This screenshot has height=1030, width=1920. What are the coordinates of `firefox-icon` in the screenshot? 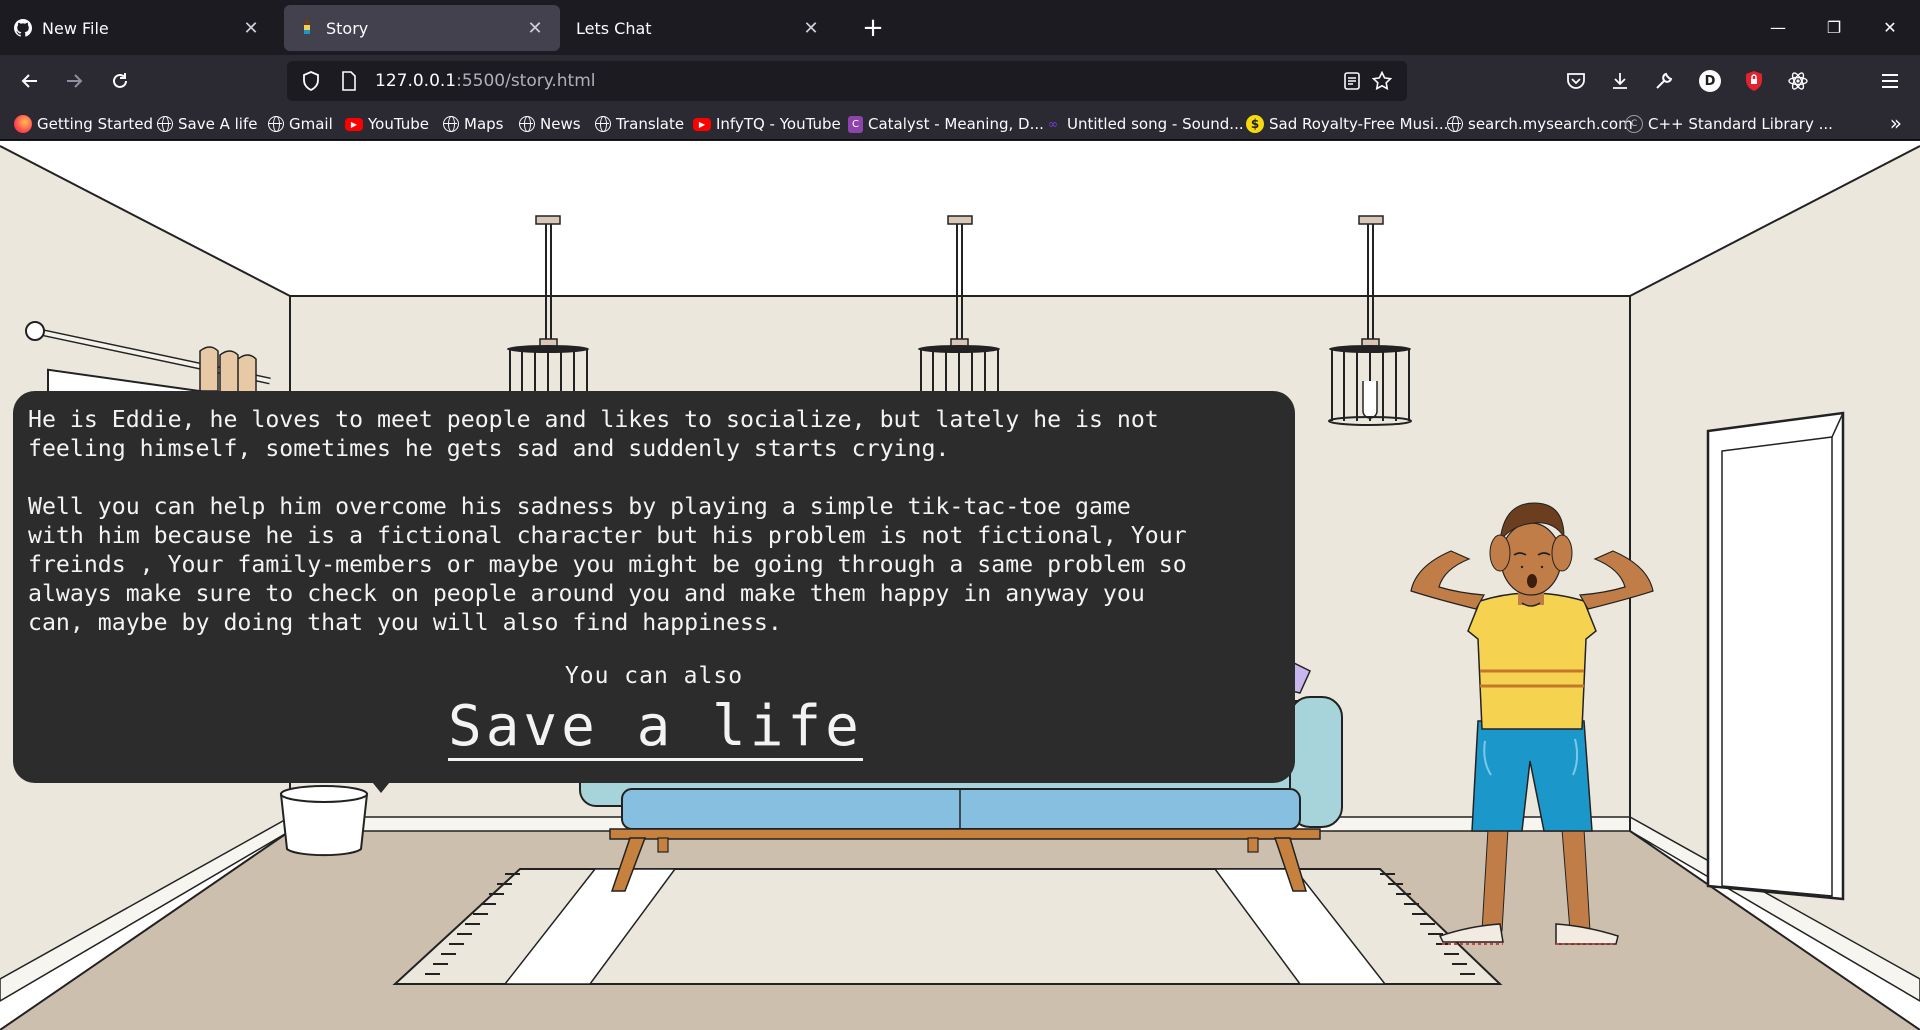 It's located at (23, 124).